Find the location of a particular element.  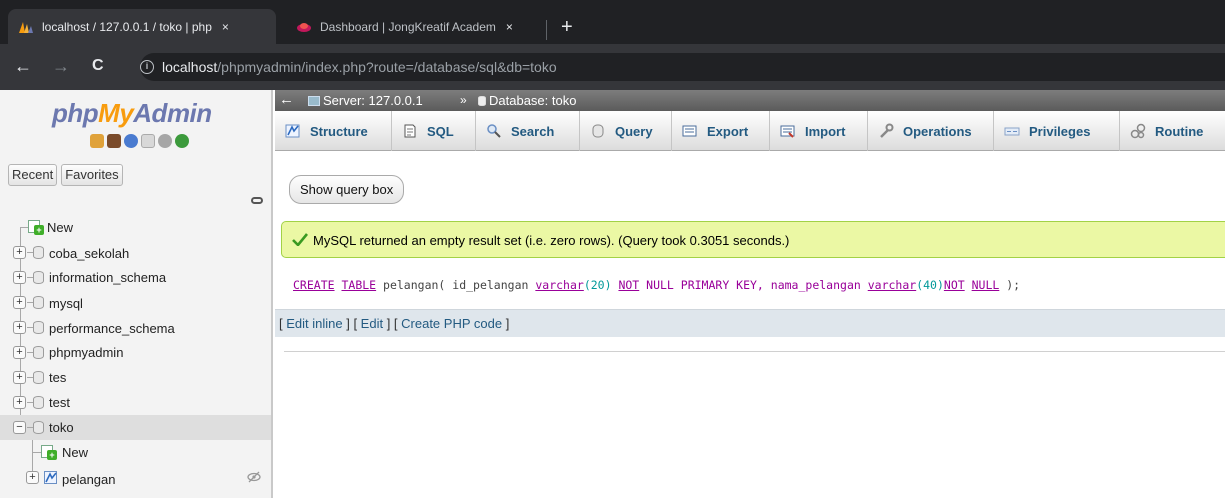

breadcrumb-server: Server: 127.0.0.1 is located at coordinates (365, 100).